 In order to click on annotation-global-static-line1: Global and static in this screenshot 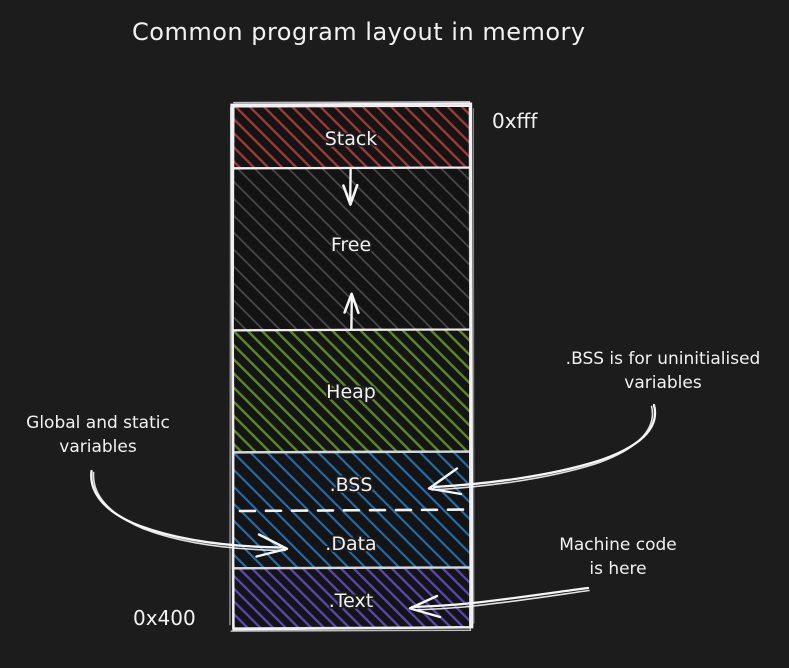, I will do `click(98, 423)`.